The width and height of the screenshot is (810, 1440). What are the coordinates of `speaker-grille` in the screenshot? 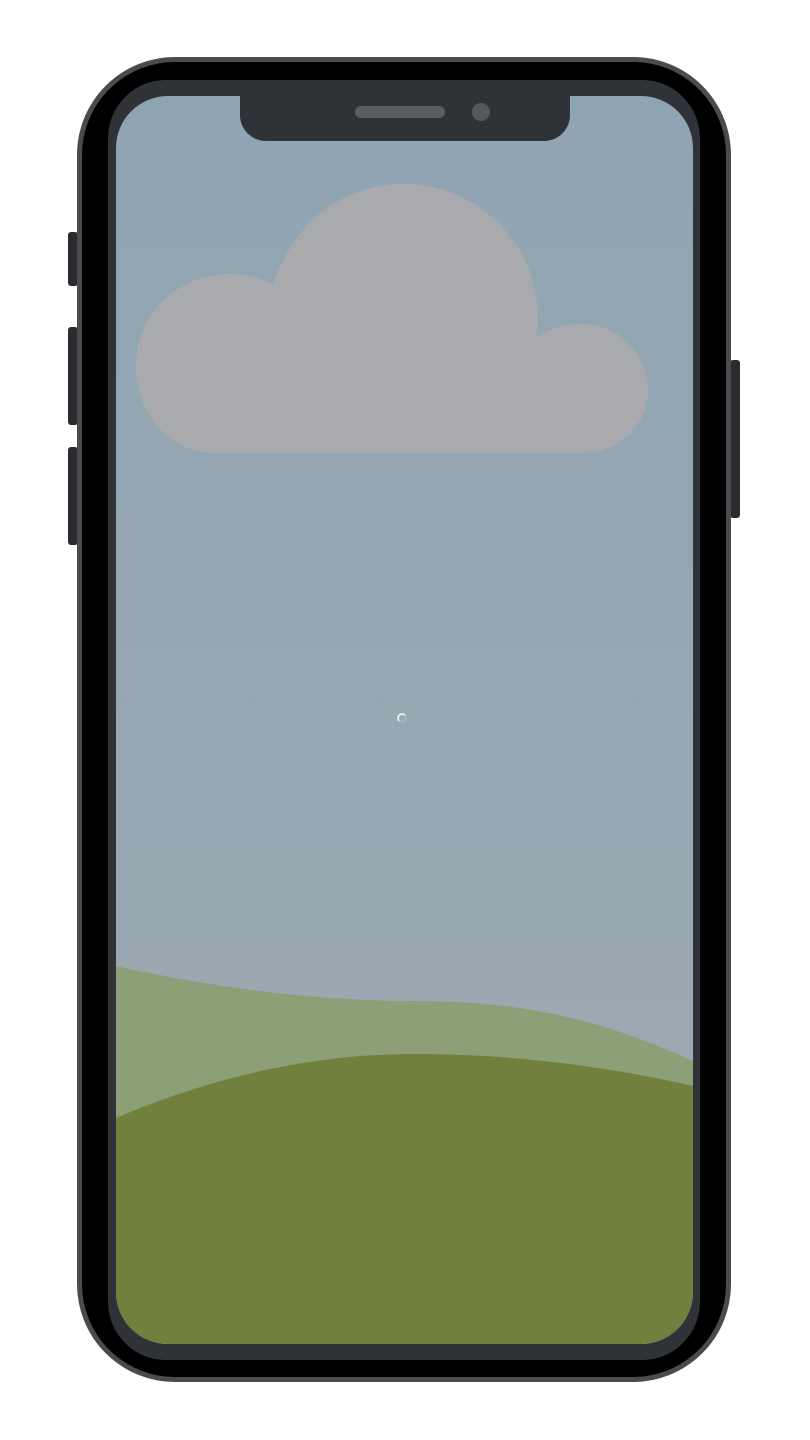 It's located at (400, 112).